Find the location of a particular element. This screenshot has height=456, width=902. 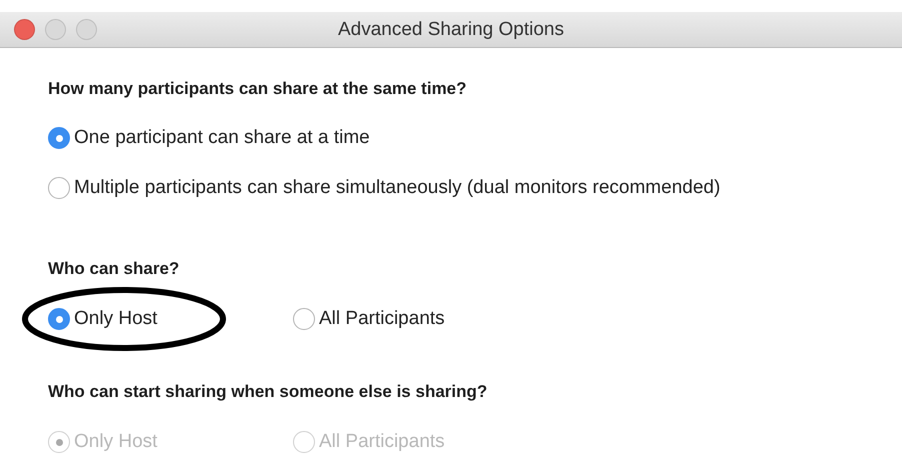

section-heading: Who can share? is located at coordinates (114, 269).